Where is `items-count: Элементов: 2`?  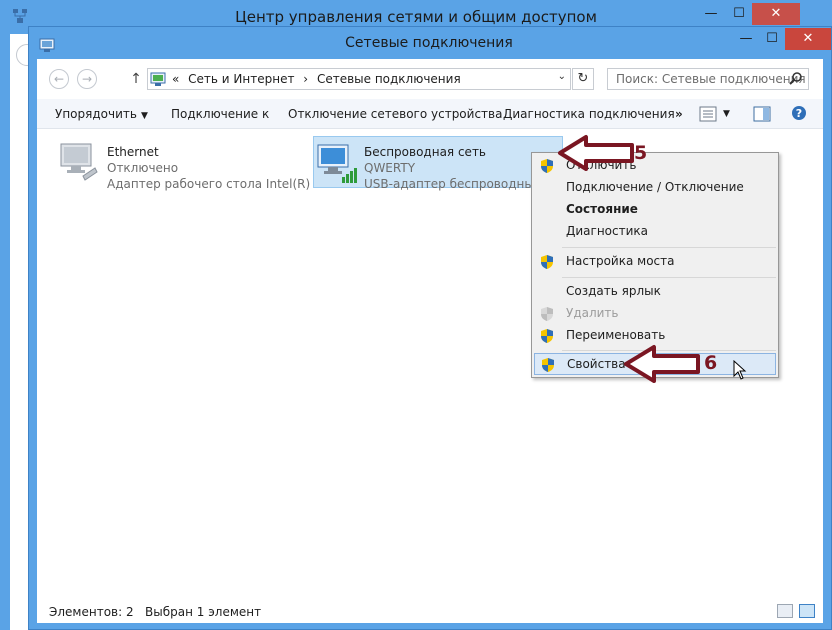
items-count: Элементов: 2 is located at coordinates (91, 612).